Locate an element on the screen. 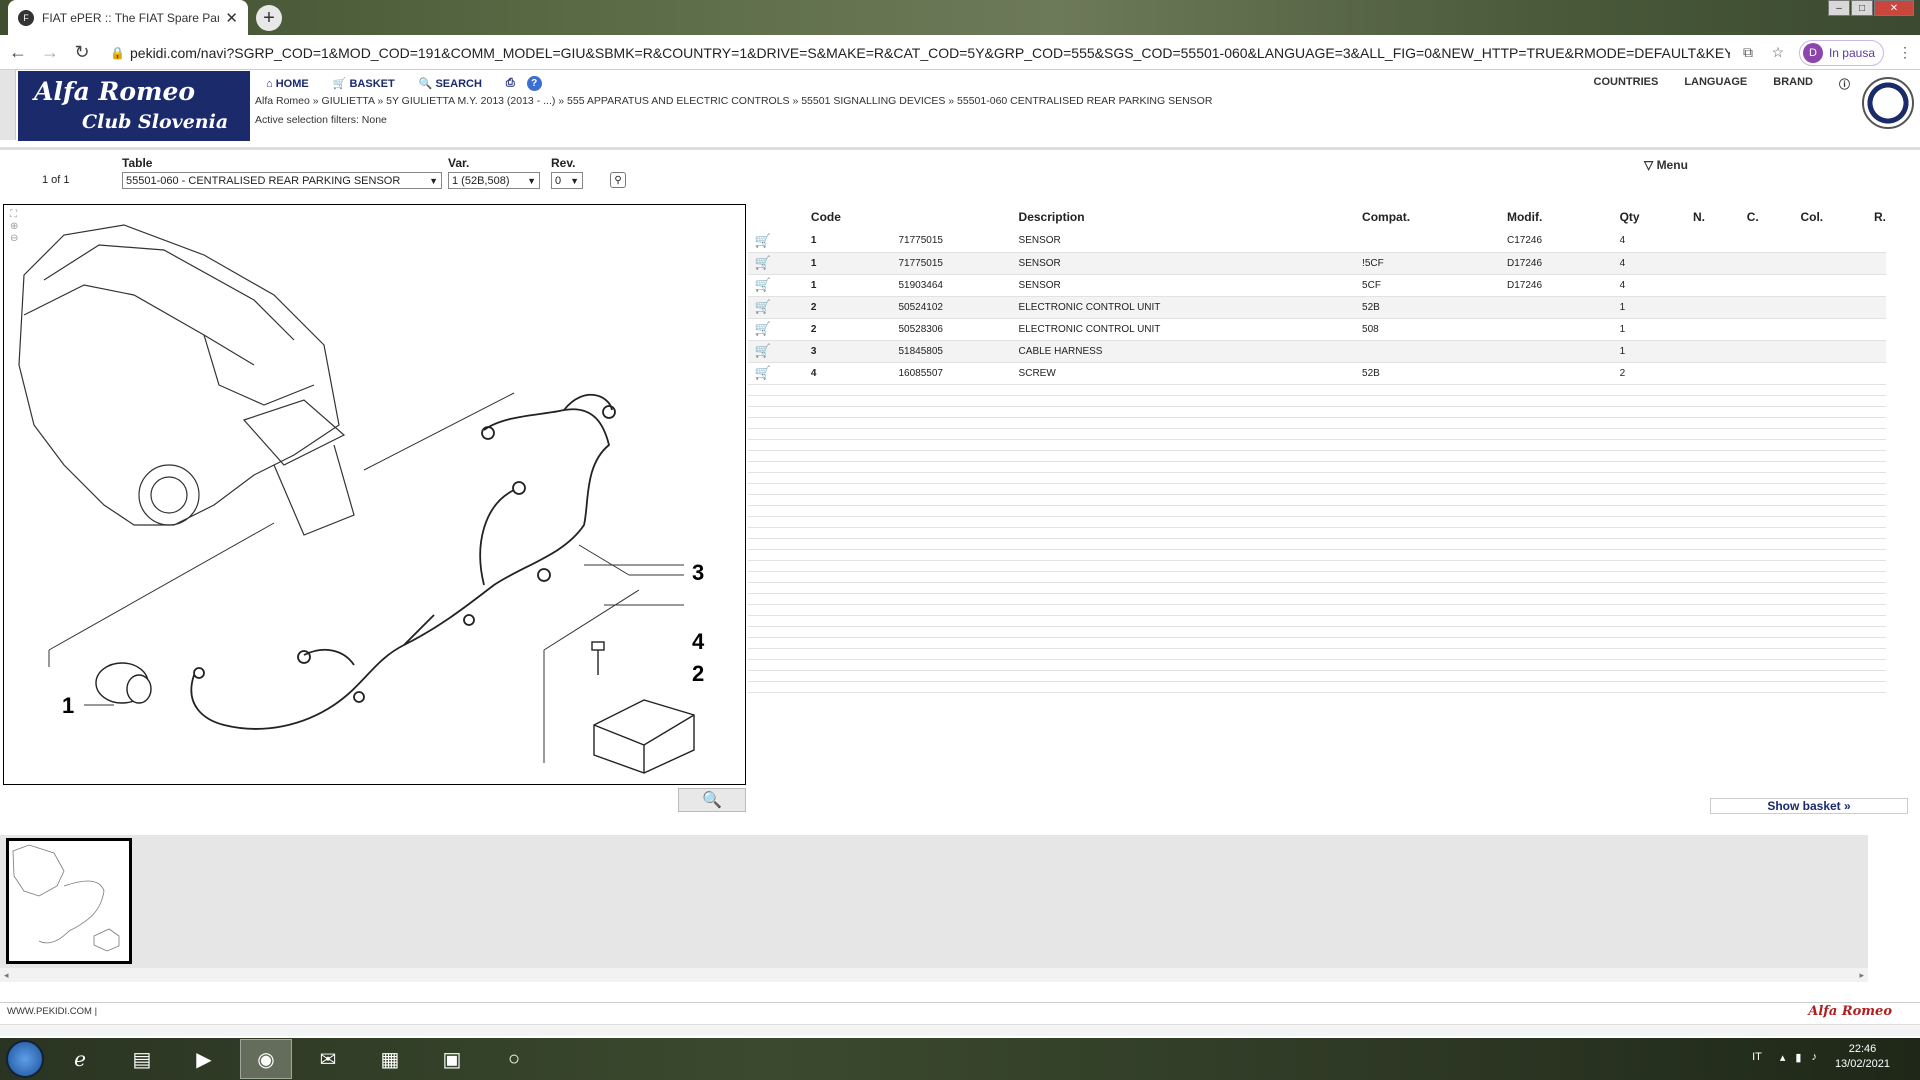 This screenshot has height=1080, width=1920. row-n is located at coordinates (1715, 285).